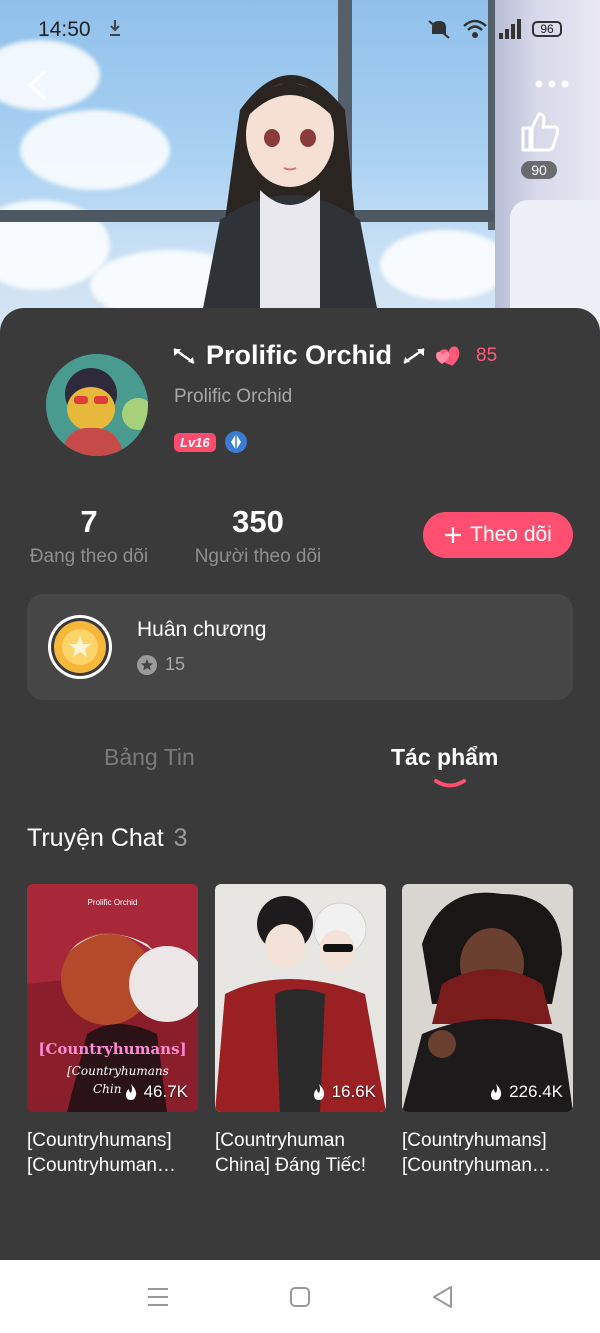 Image resolution: width=600 pixels, height=1333 pixels. Describe the element at coordinates (158, 1297) in the screenshot. I see `menu-icon` at that location.